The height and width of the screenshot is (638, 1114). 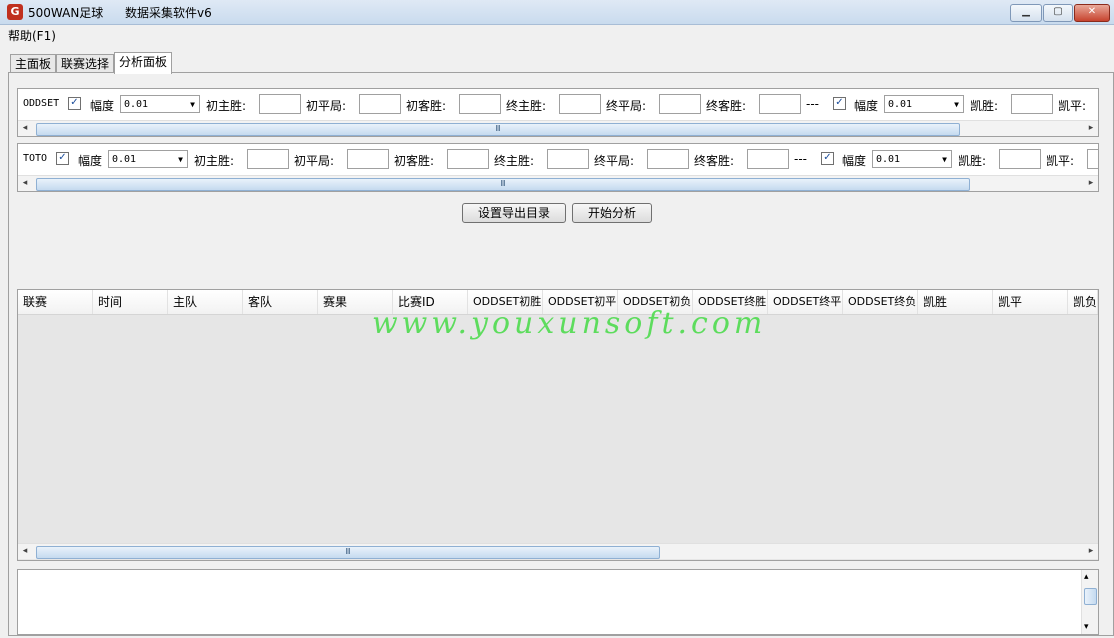 I want to click on menu-help: 帮助(F1), so click(x=32, y=35).